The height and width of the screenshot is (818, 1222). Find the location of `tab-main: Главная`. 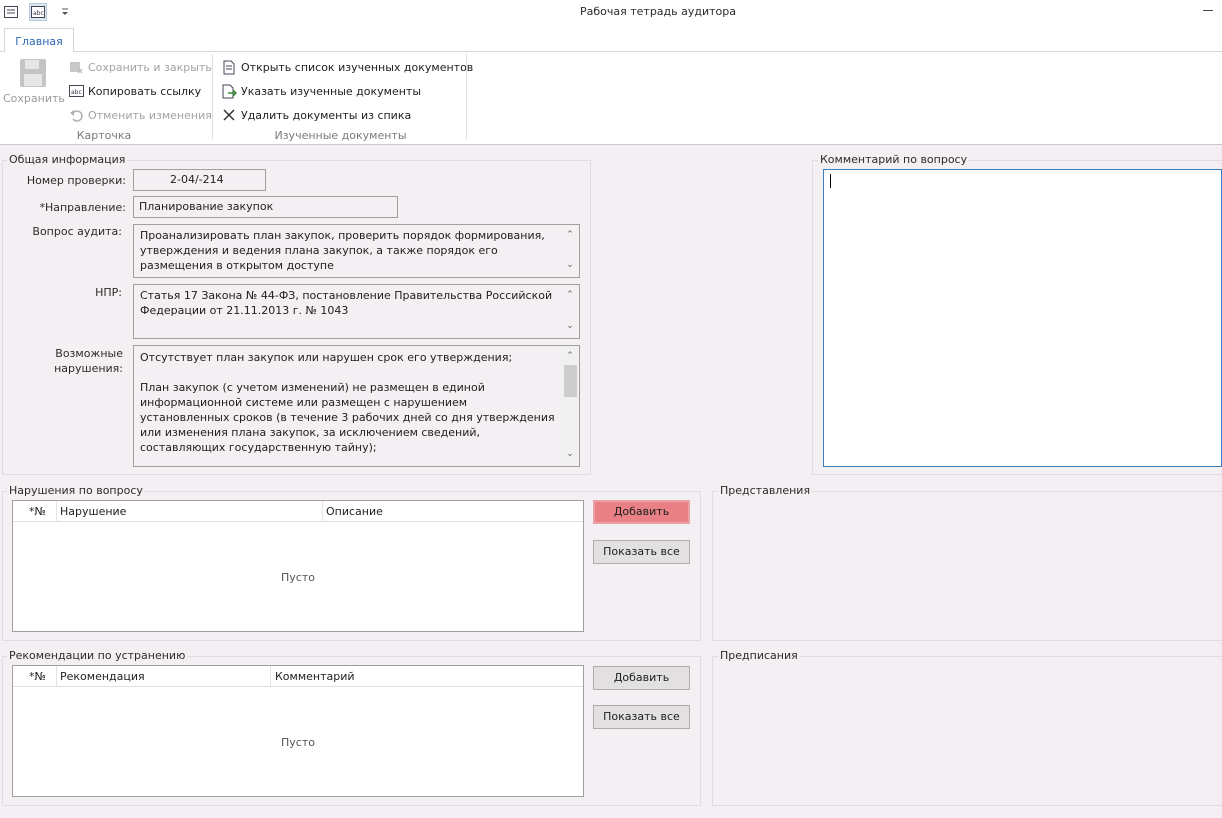

tab-main: Главная is located at coordinates (39, 40).